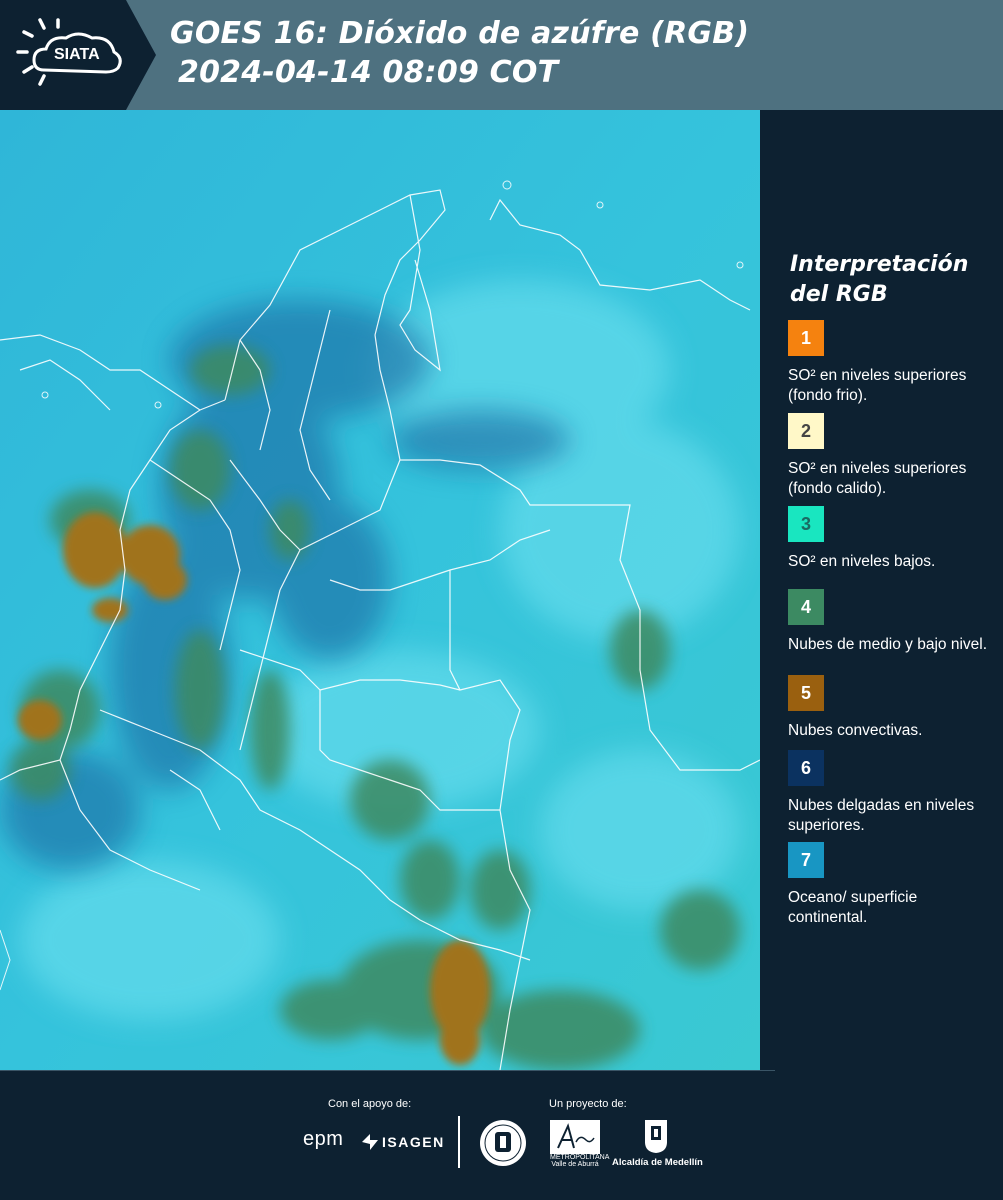 The height and width of the screenshot is (1200, 1003). What do you see at coordinates (862, 561) in the screenshot?
I see `legend-label: SO² en niveles bajos.` at bounding box center [862, 561].